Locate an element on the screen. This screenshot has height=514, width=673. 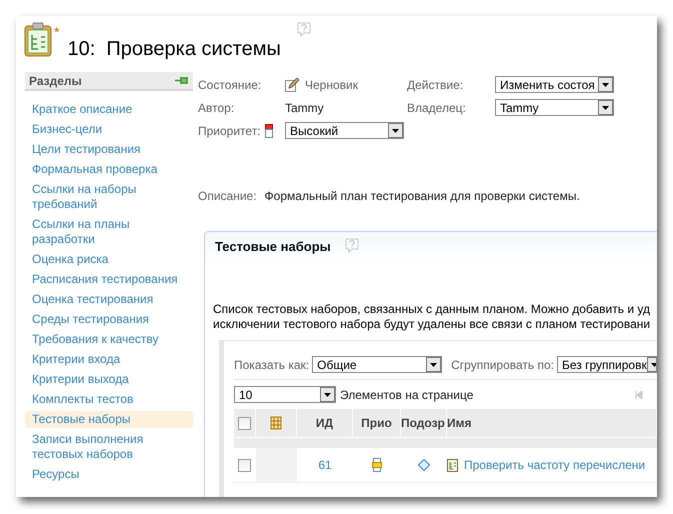
state-value: Черновик is located at coordinates (331, 85).